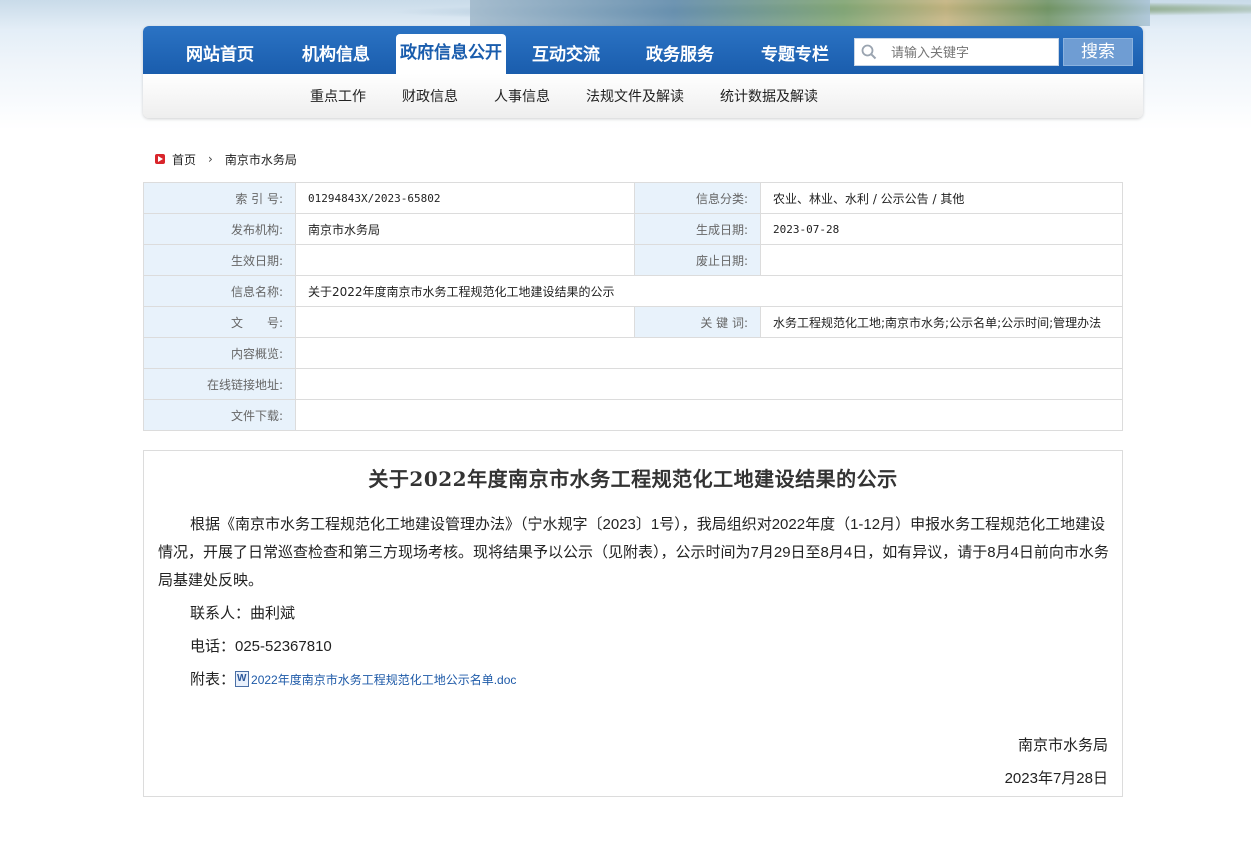 Image resolution: width=1251 pixels, height=857 pixels. Describe the element at coordinates (160, 159) in the screenshot. I see `play-icon` at that location.